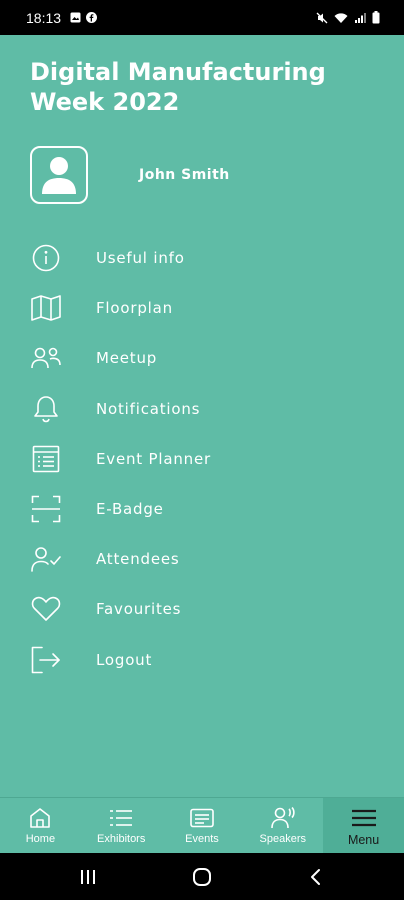  I want to click on nav-menu: Menu, so click(363, 826).